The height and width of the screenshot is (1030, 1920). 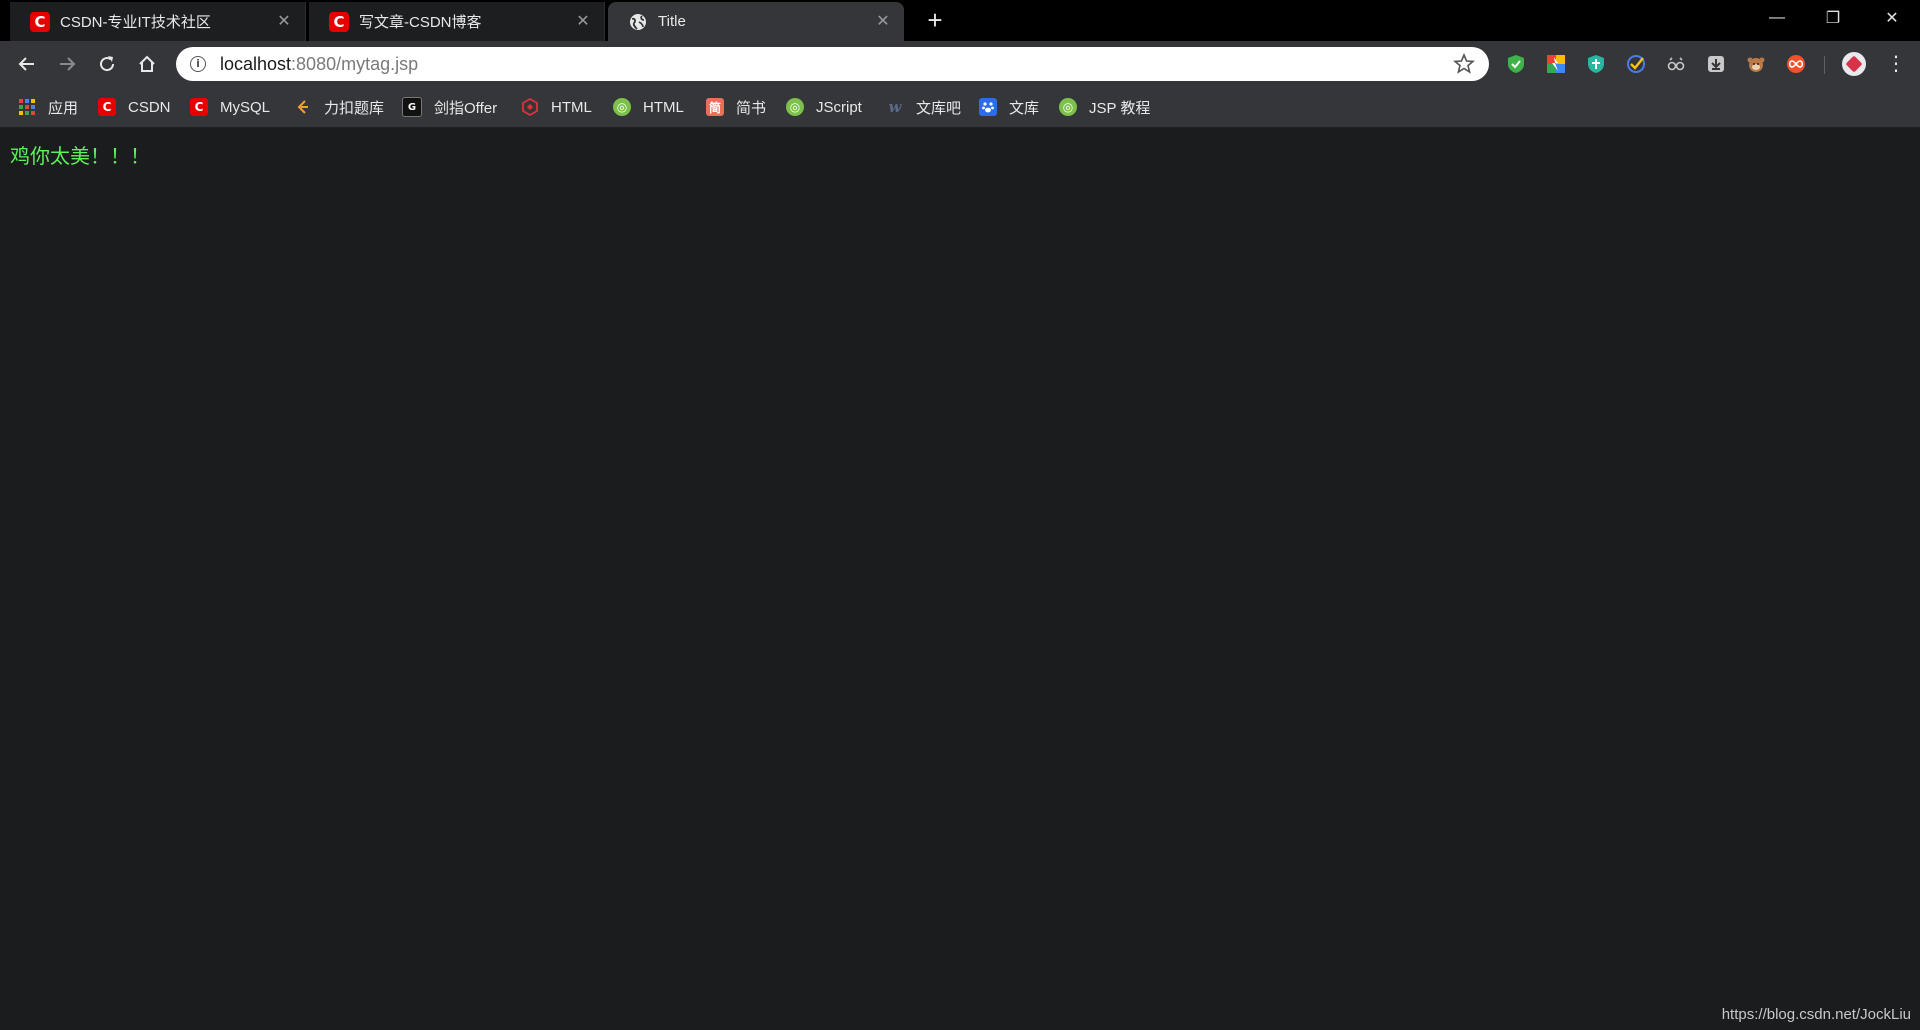 I want to click on jianshu-icon: 简, so click(x=715, y=107).